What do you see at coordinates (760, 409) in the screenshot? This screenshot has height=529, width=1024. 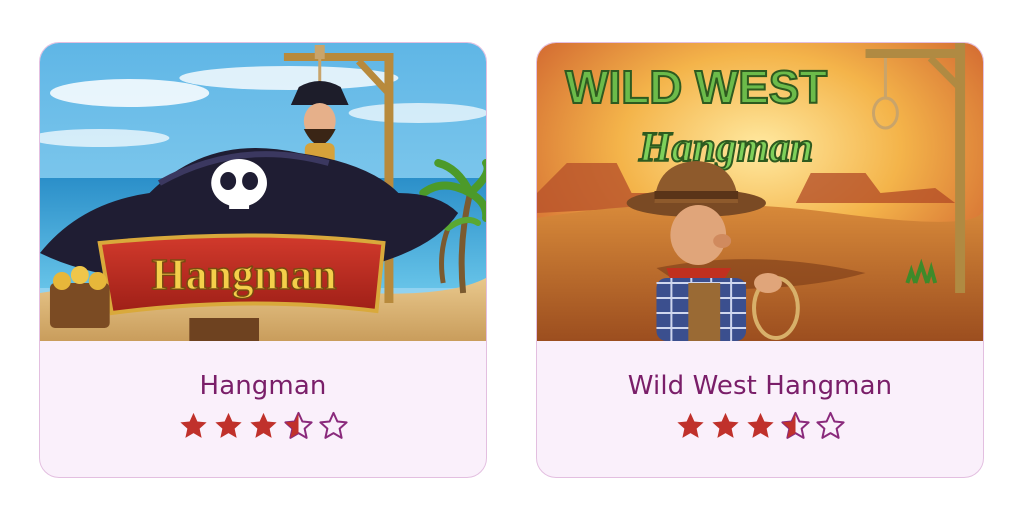 I see `game-card-caption: Wild West Hangman` at bounding box center [760, 409].